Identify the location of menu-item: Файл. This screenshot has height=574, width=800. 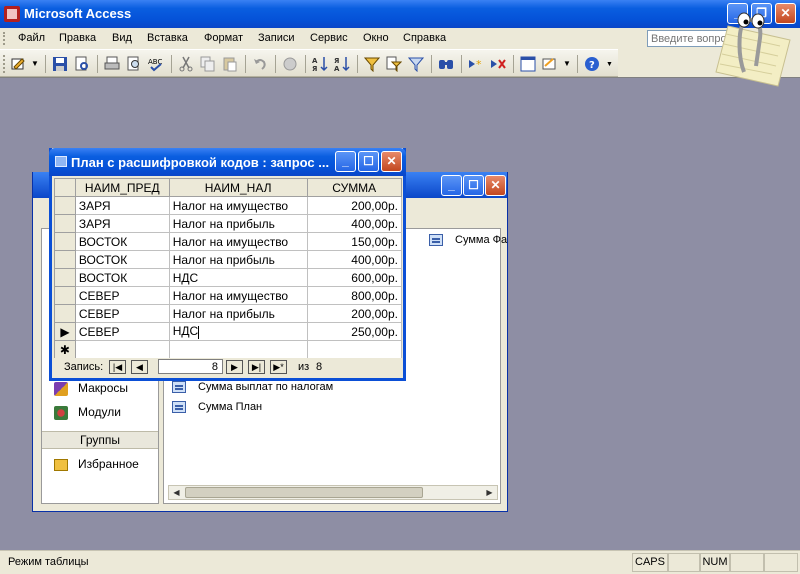
(31, 38).